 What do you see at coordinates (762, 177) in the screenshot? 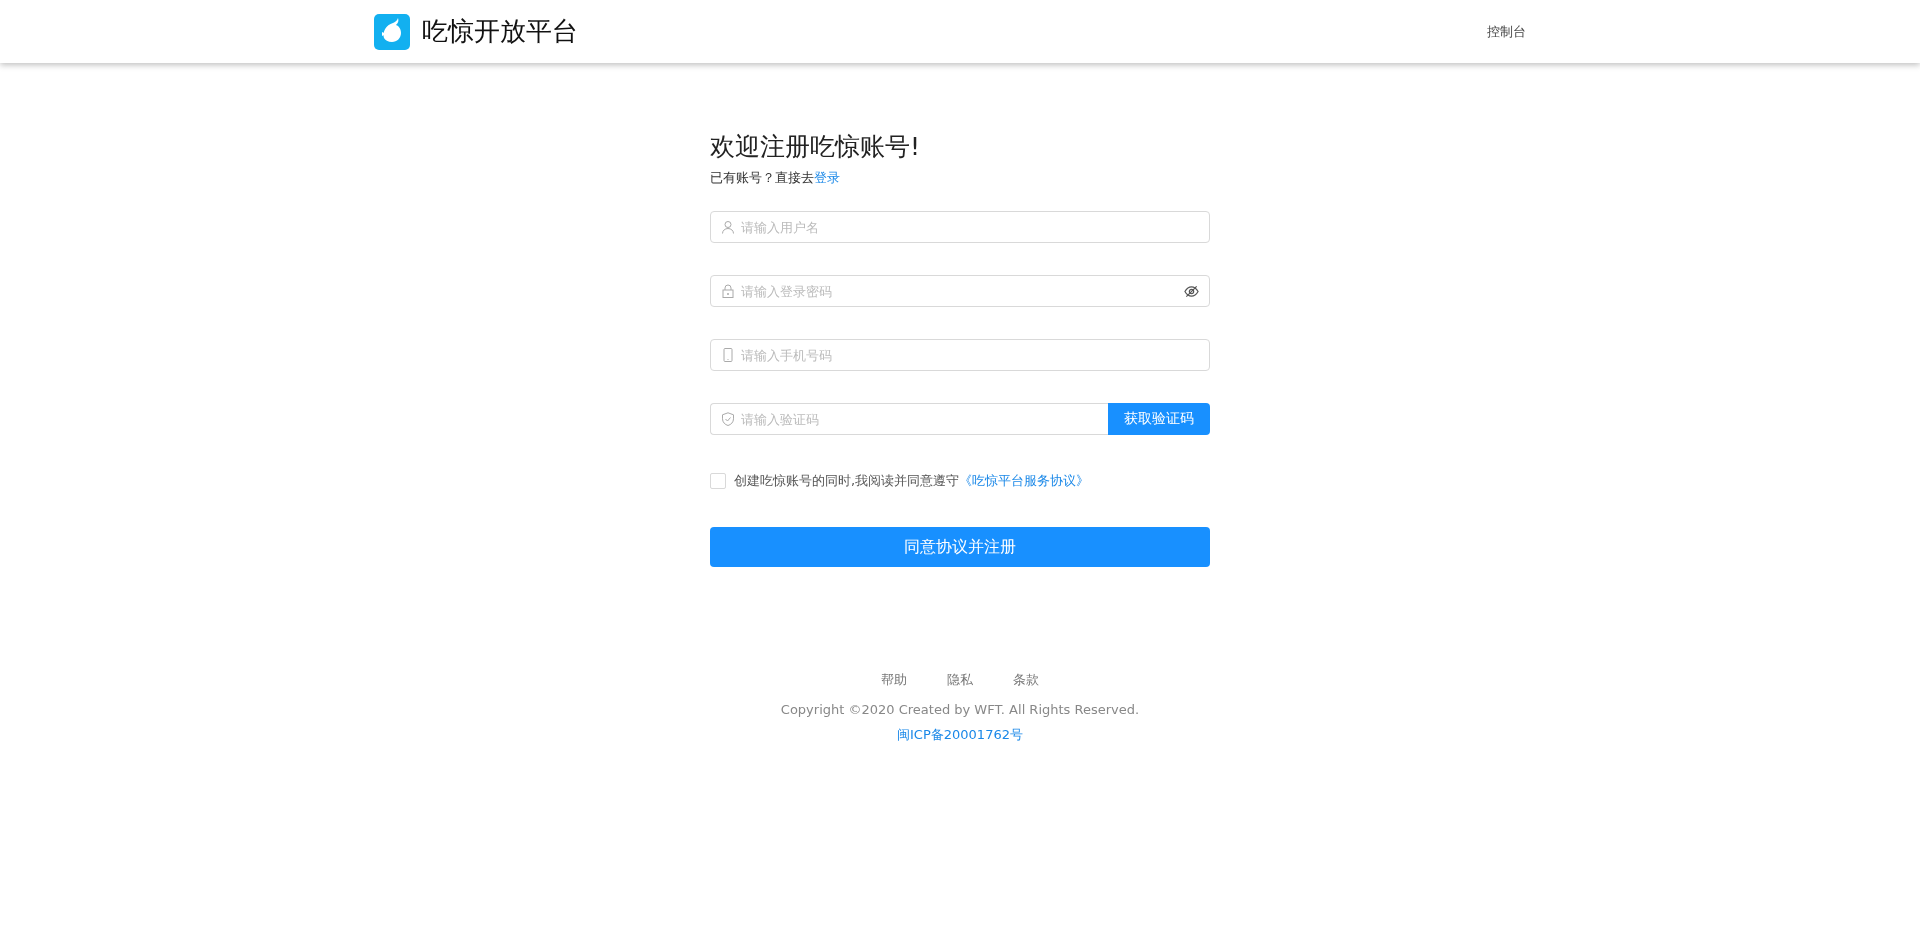
I see `subtitle-text: 已有账号？直接去` at bounding box center [762, 177].